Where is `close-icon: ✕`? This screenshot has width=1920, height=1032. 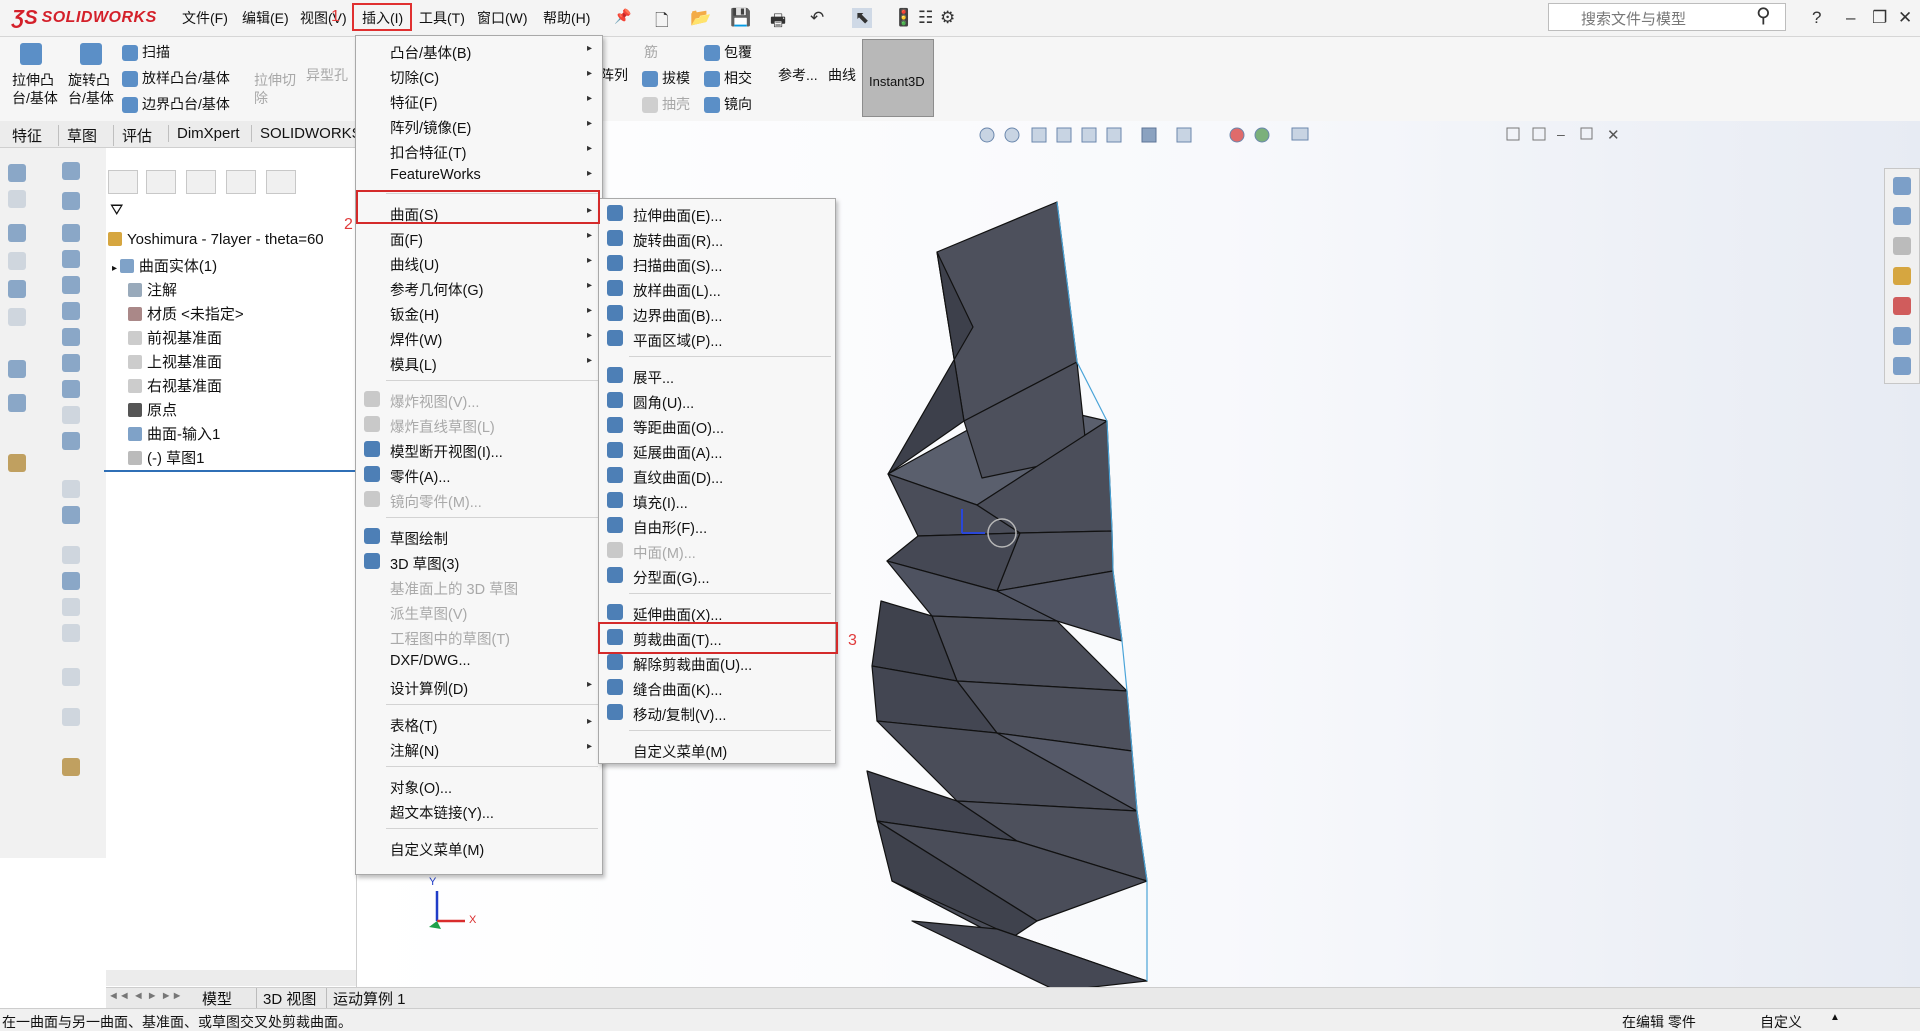 close-icon: ✕ is located at coordinates (1905, 18).